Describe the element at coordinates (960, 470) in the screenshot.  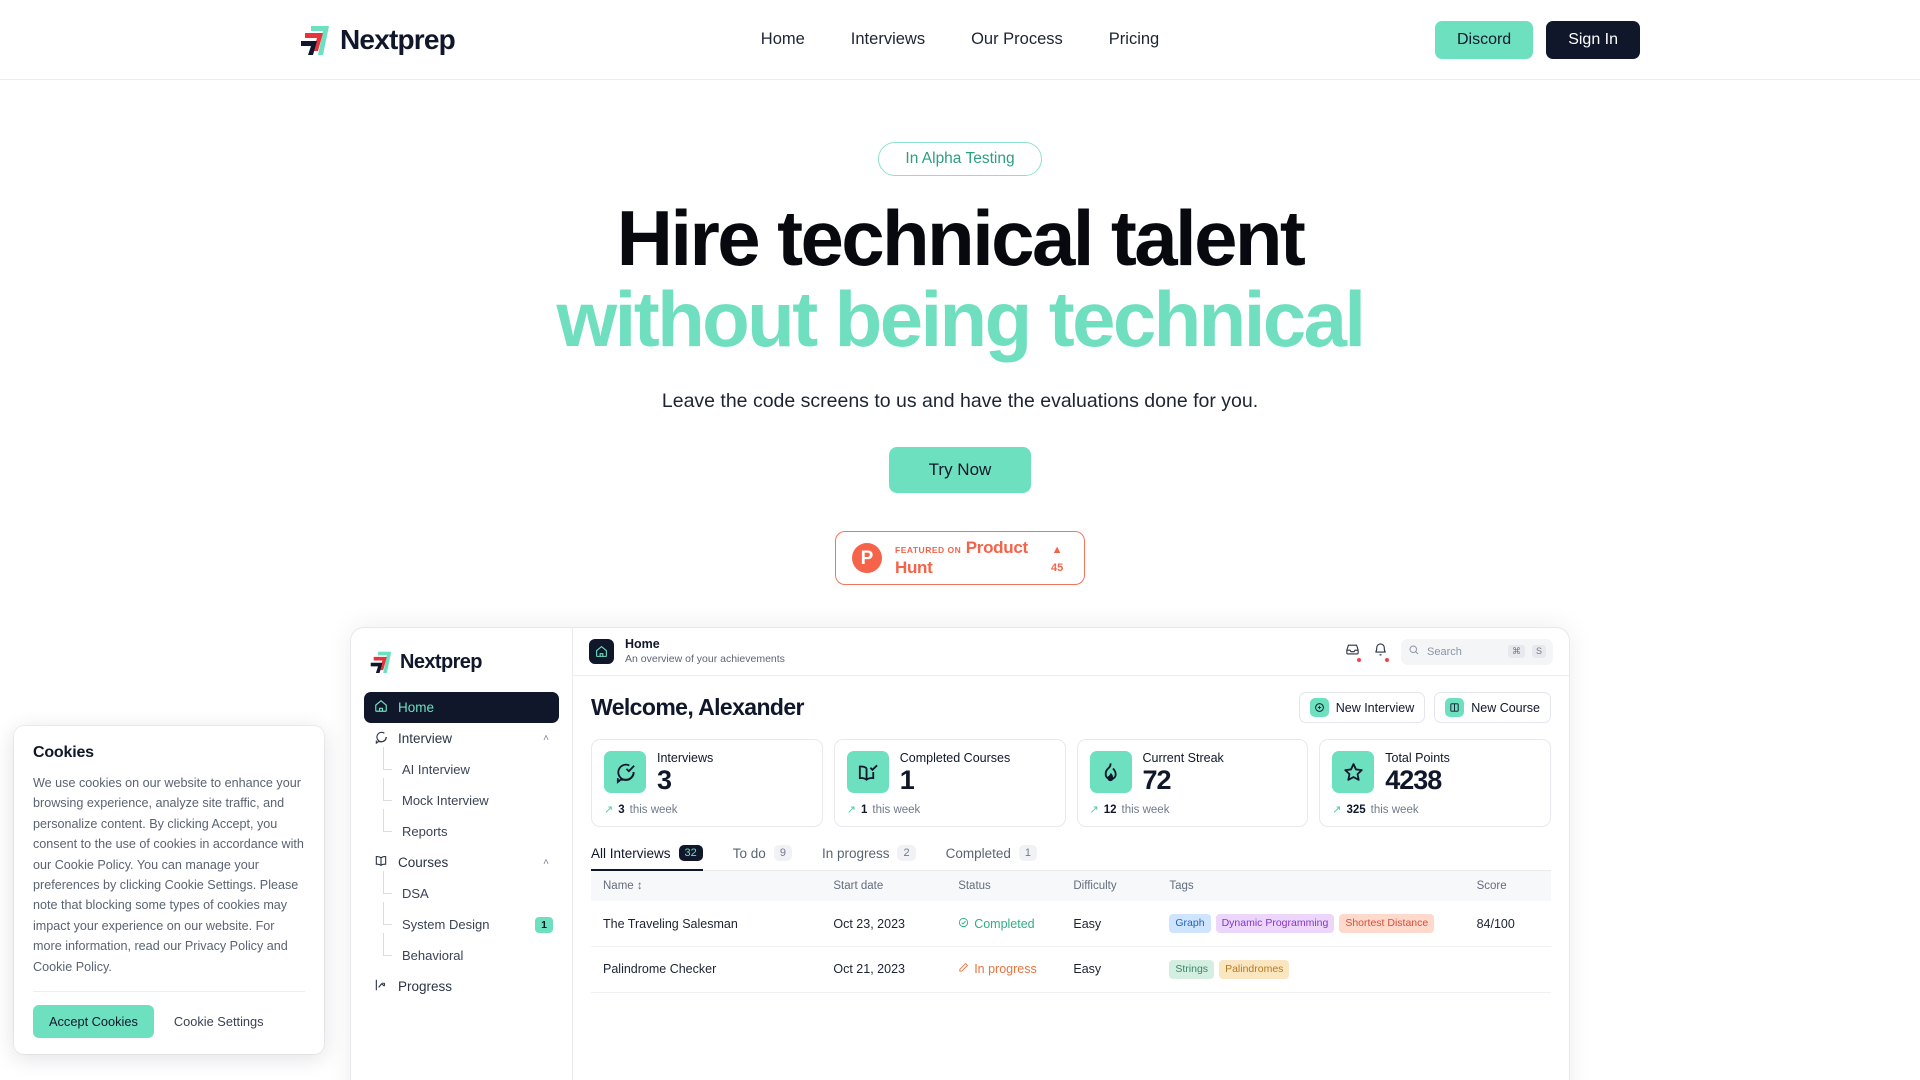
I see `try-now-button: Try Now` at that location.